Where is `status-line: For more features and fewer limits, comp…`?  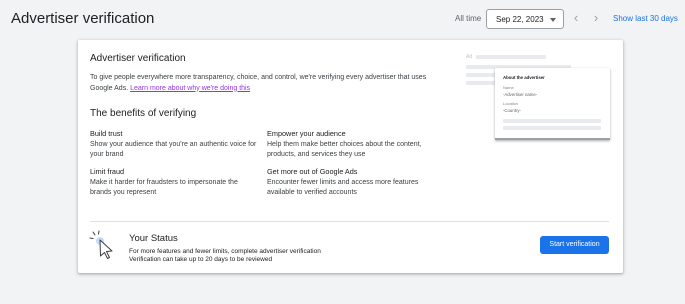
status-line: For more features and fewer limits, comp… is located at coordinates (225, 251).